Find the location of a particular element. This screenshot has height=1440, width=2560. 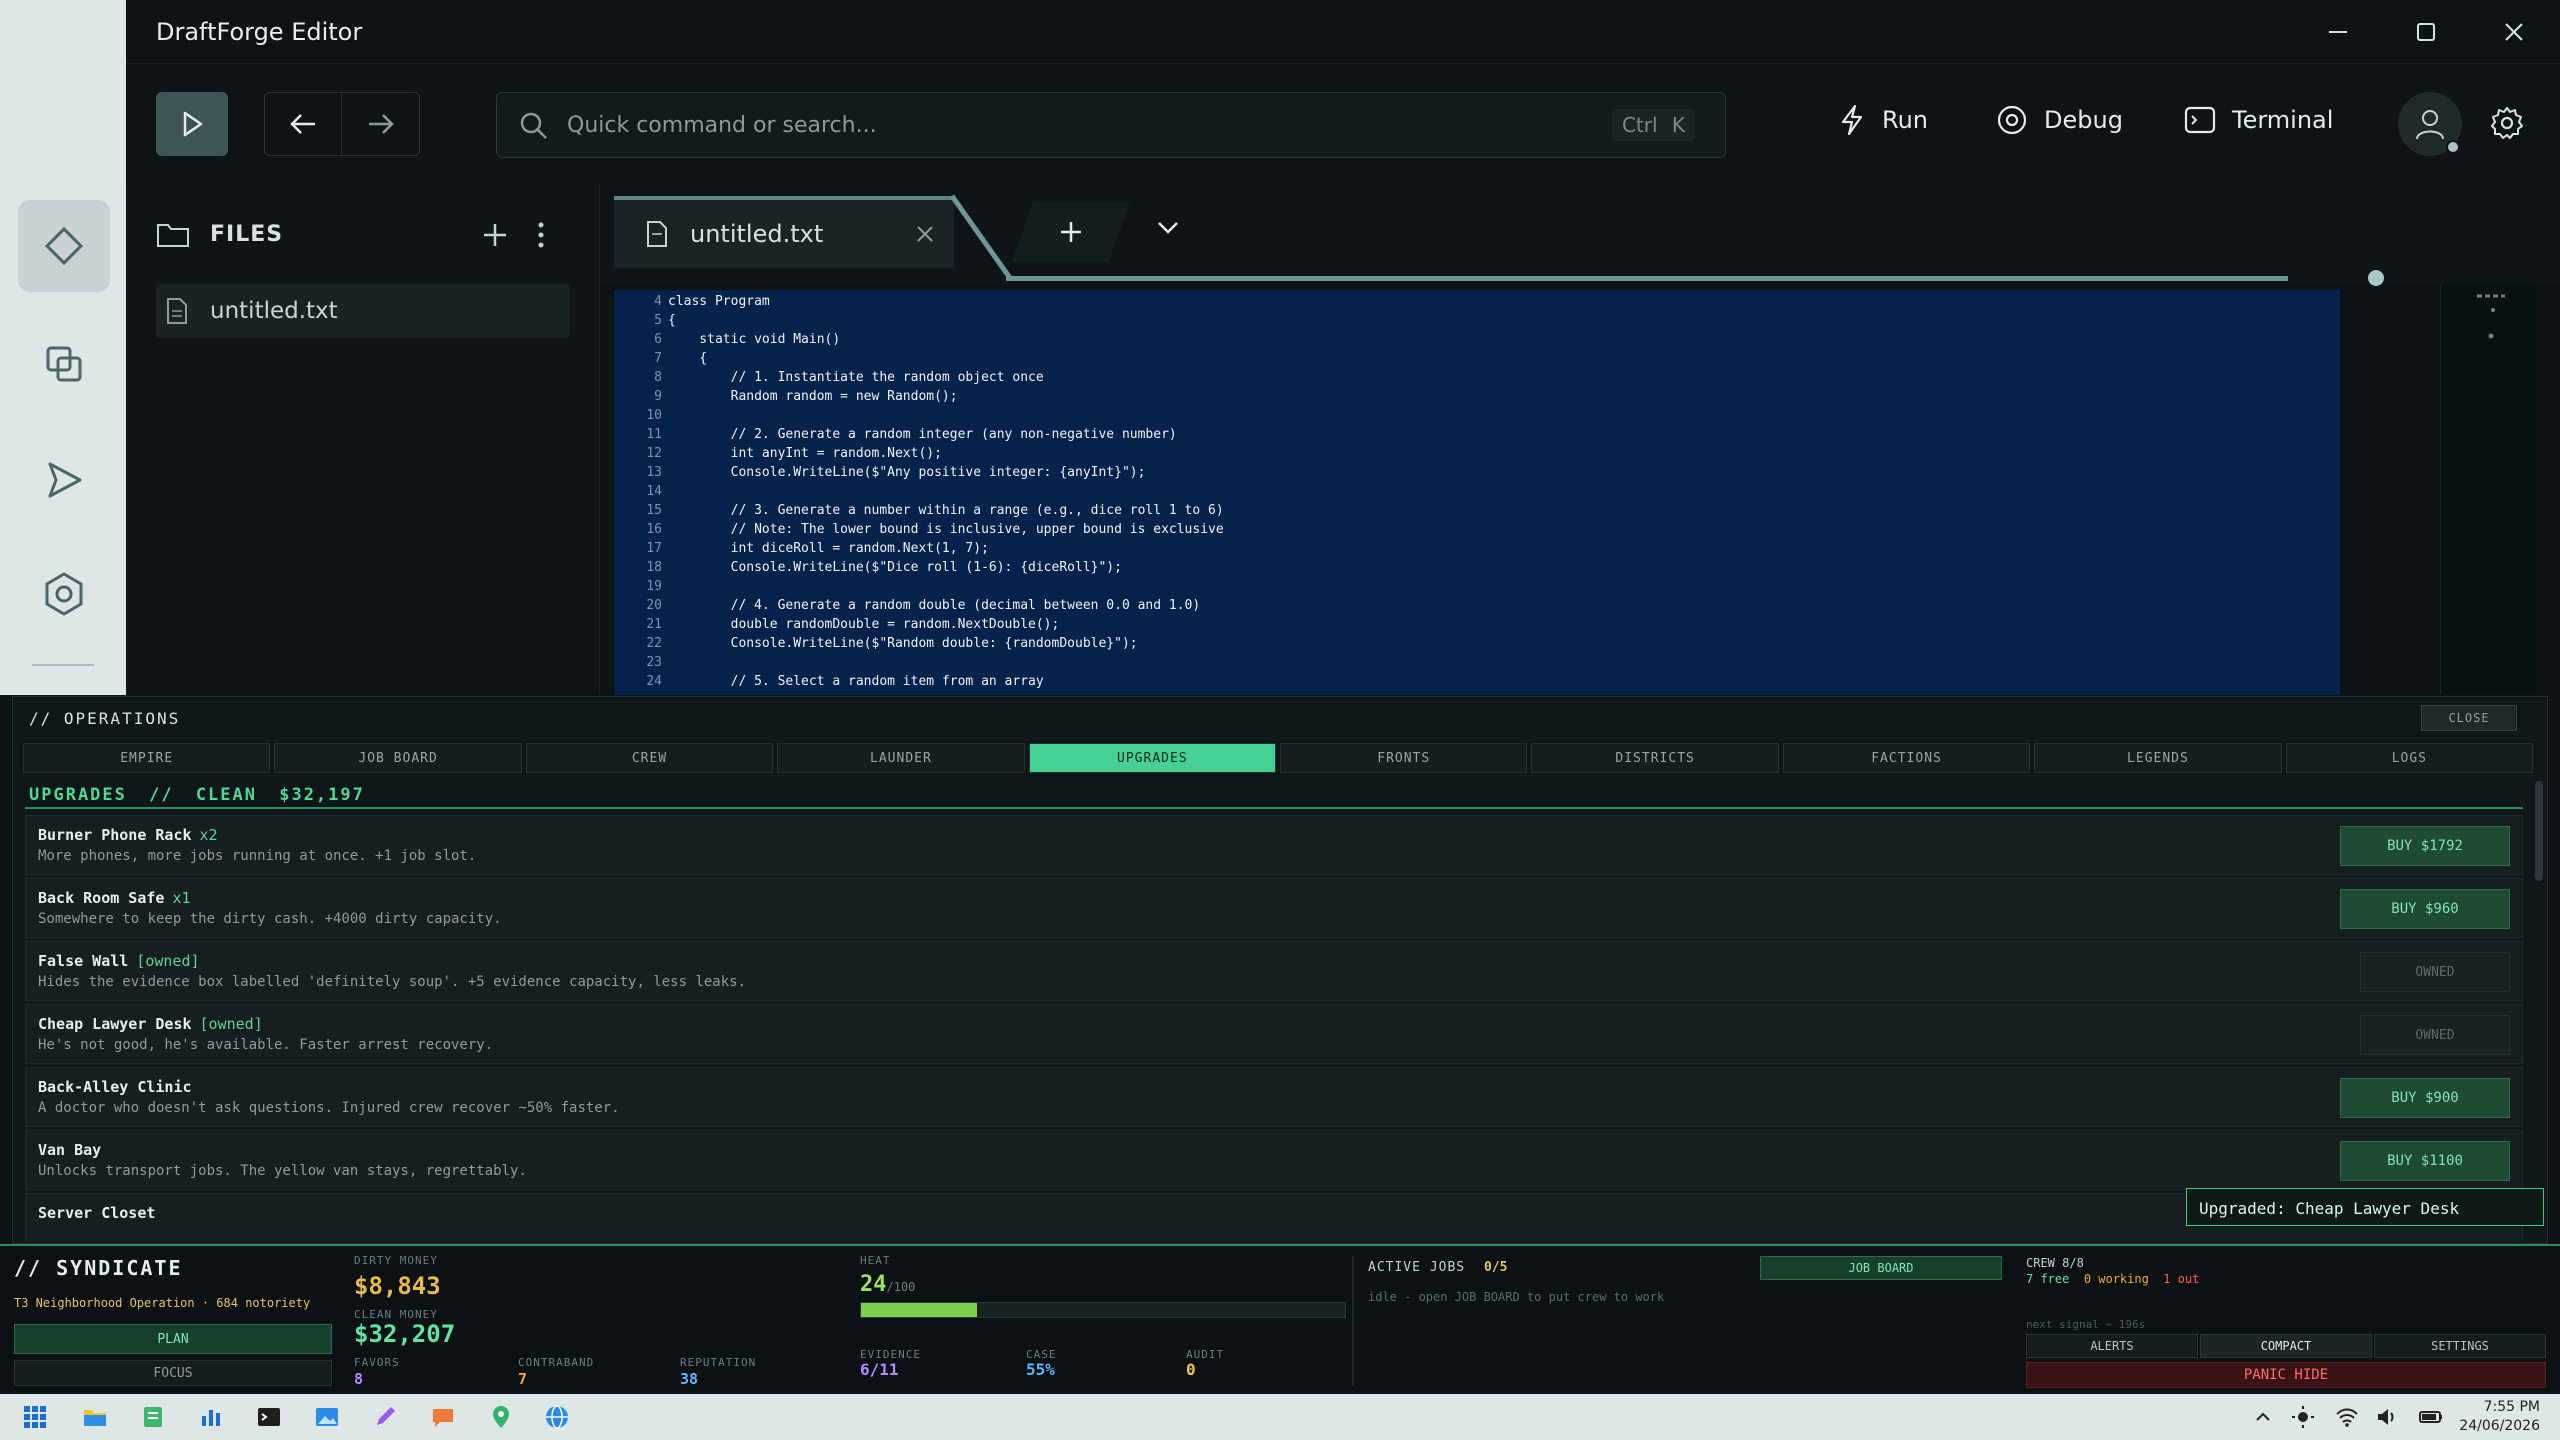

gear-icon is located at coordinates (2507, 125).